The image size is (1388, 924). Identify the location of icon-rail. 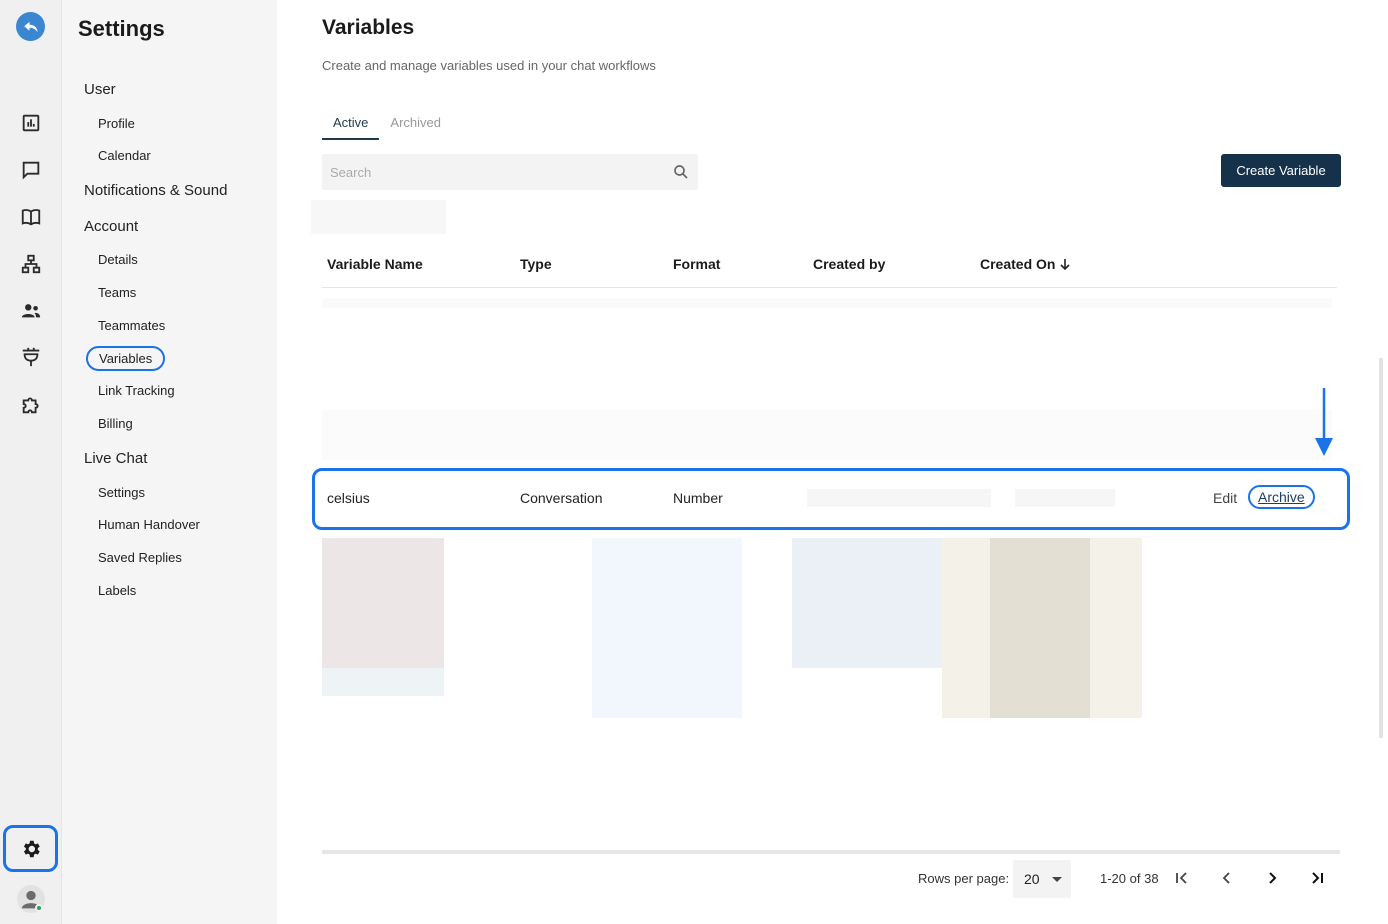
(31, 462).